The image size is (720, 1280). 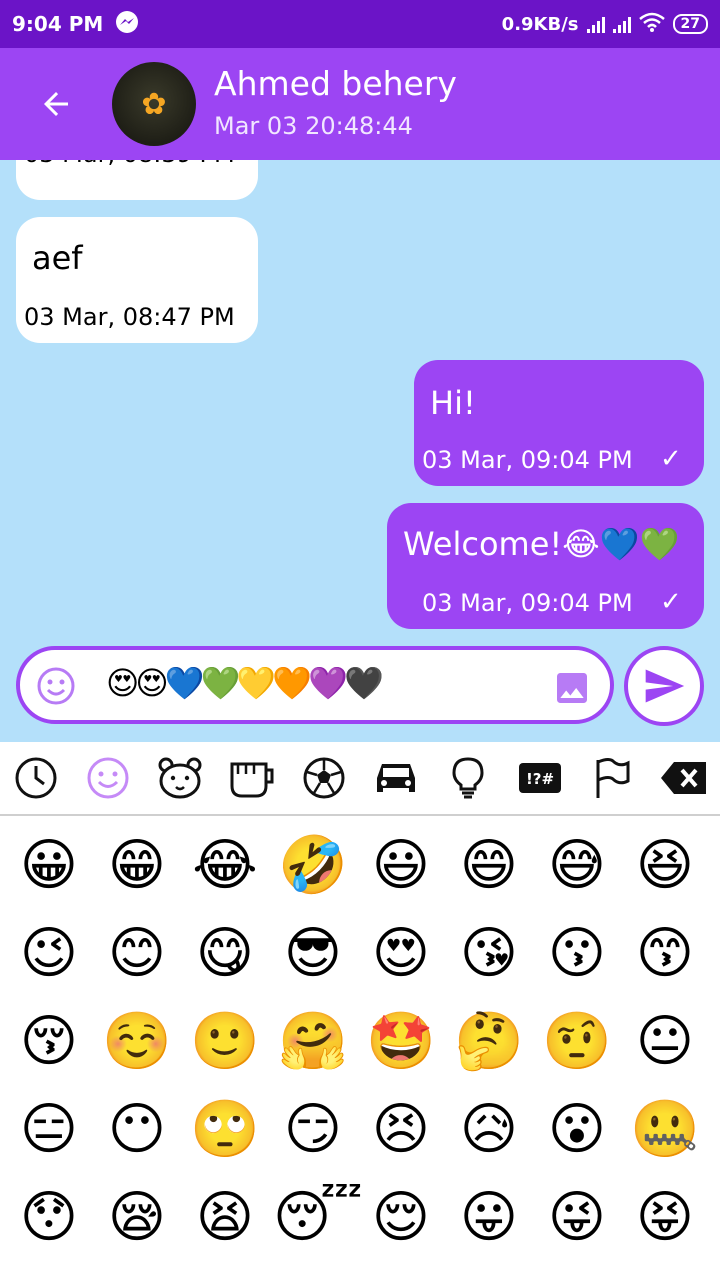 I want to click on emoji-key: 😊, so click(x=137, y=954).